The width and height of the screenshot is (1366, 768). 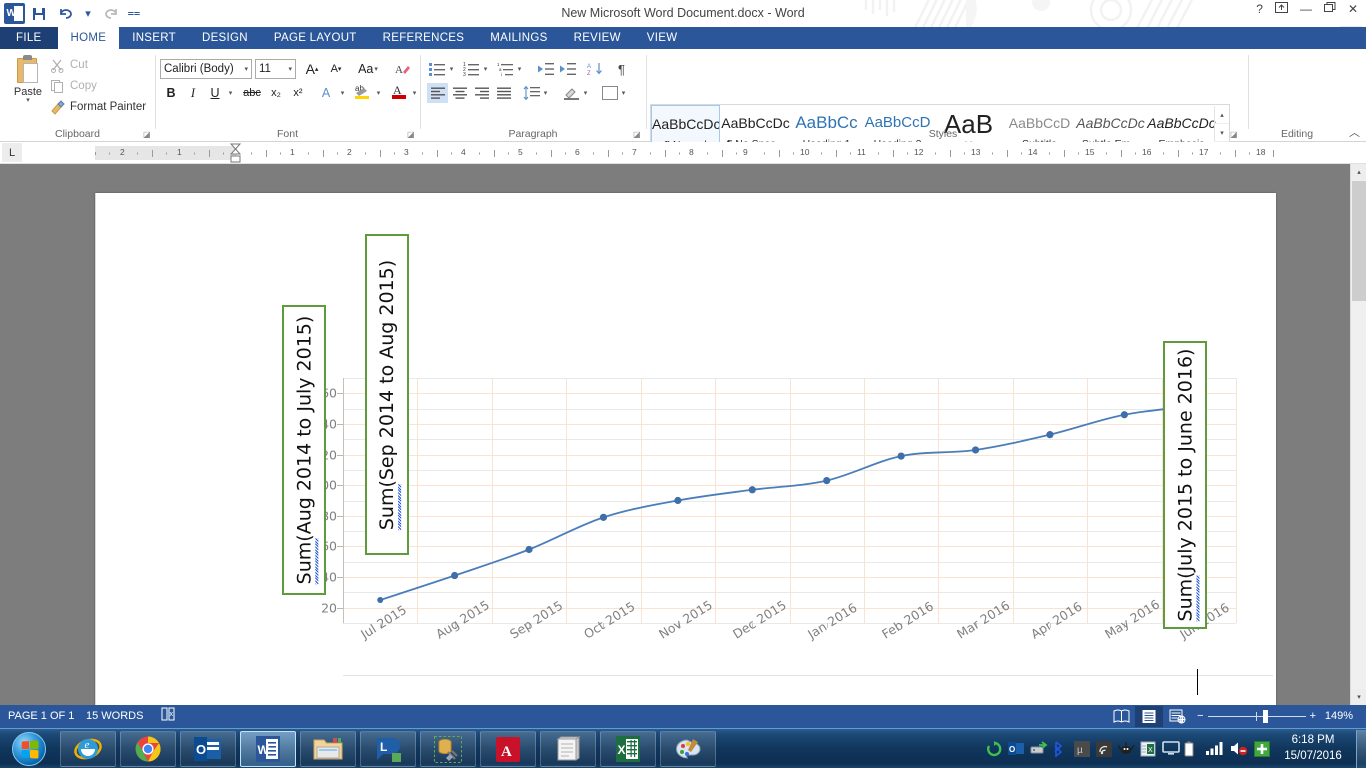 What do you see at coordinates (28, 100) in the screenshot?
I see `paste-dropdown-icon: ▾` at bounding box center [28, 100].